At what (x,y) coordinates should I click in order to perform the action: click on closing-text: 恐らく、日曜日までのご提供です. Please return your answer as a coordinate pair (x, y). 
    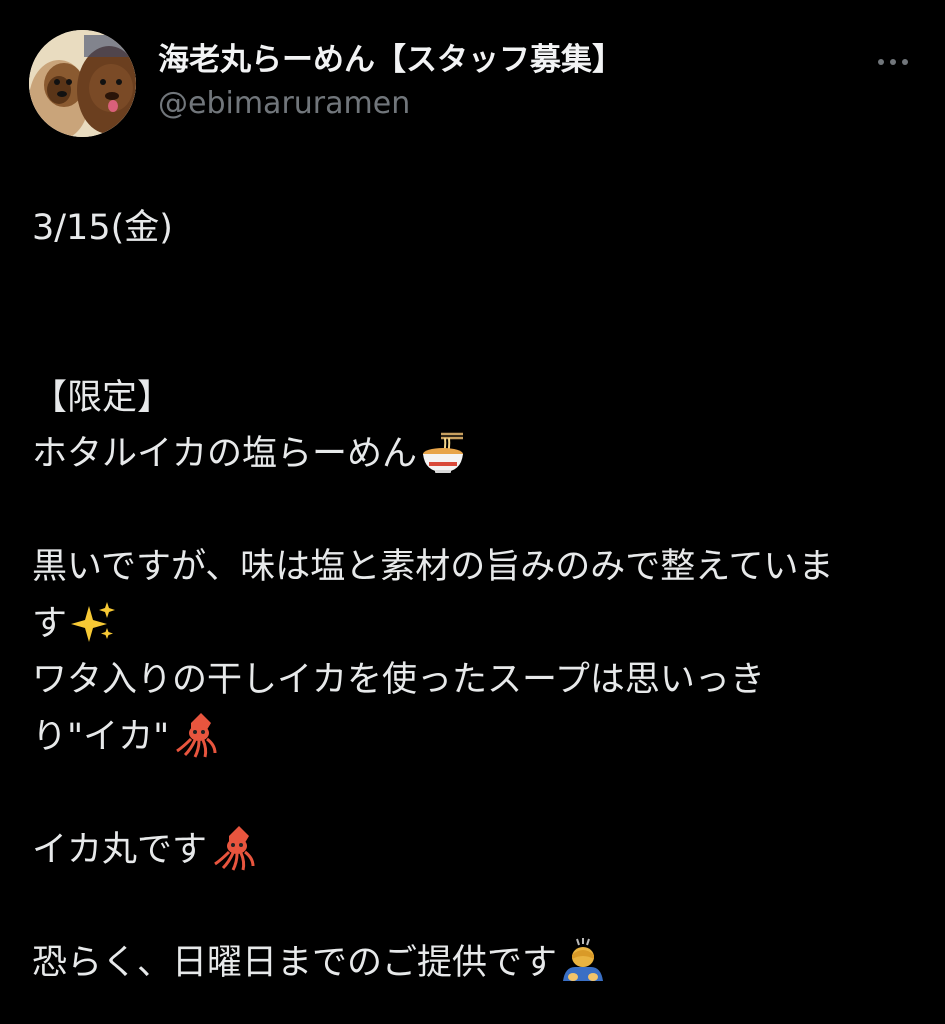
    Looking at the image, I should click on (295, 962).